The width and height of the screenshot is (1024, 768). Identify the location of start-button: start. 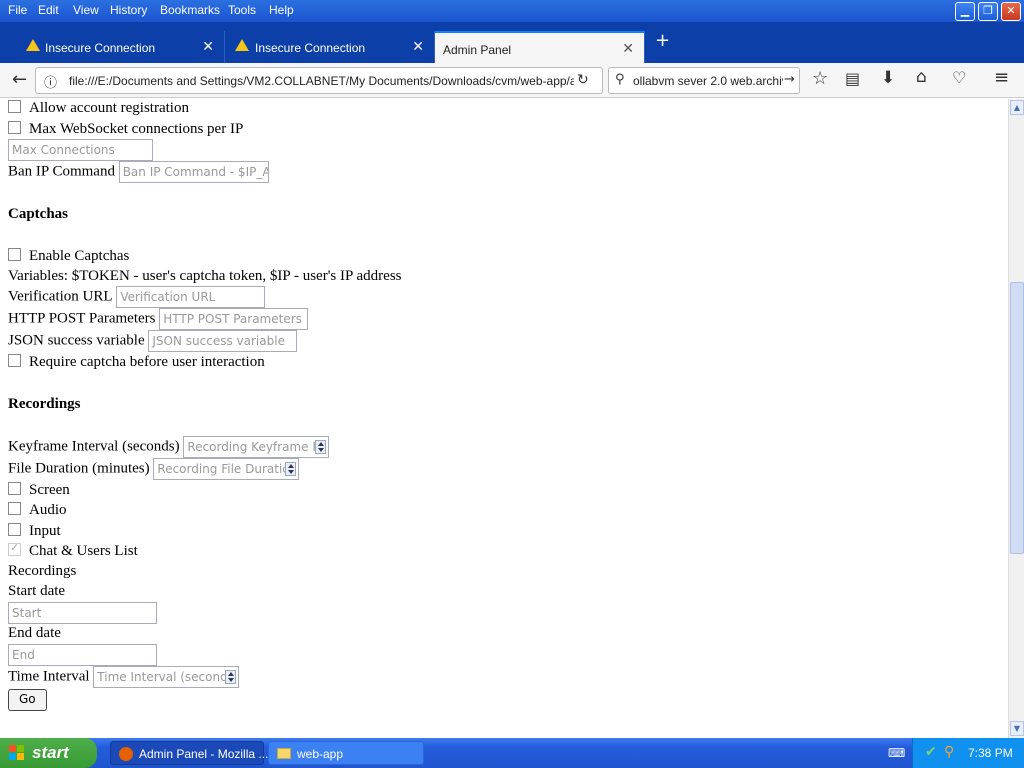
(48, 753).